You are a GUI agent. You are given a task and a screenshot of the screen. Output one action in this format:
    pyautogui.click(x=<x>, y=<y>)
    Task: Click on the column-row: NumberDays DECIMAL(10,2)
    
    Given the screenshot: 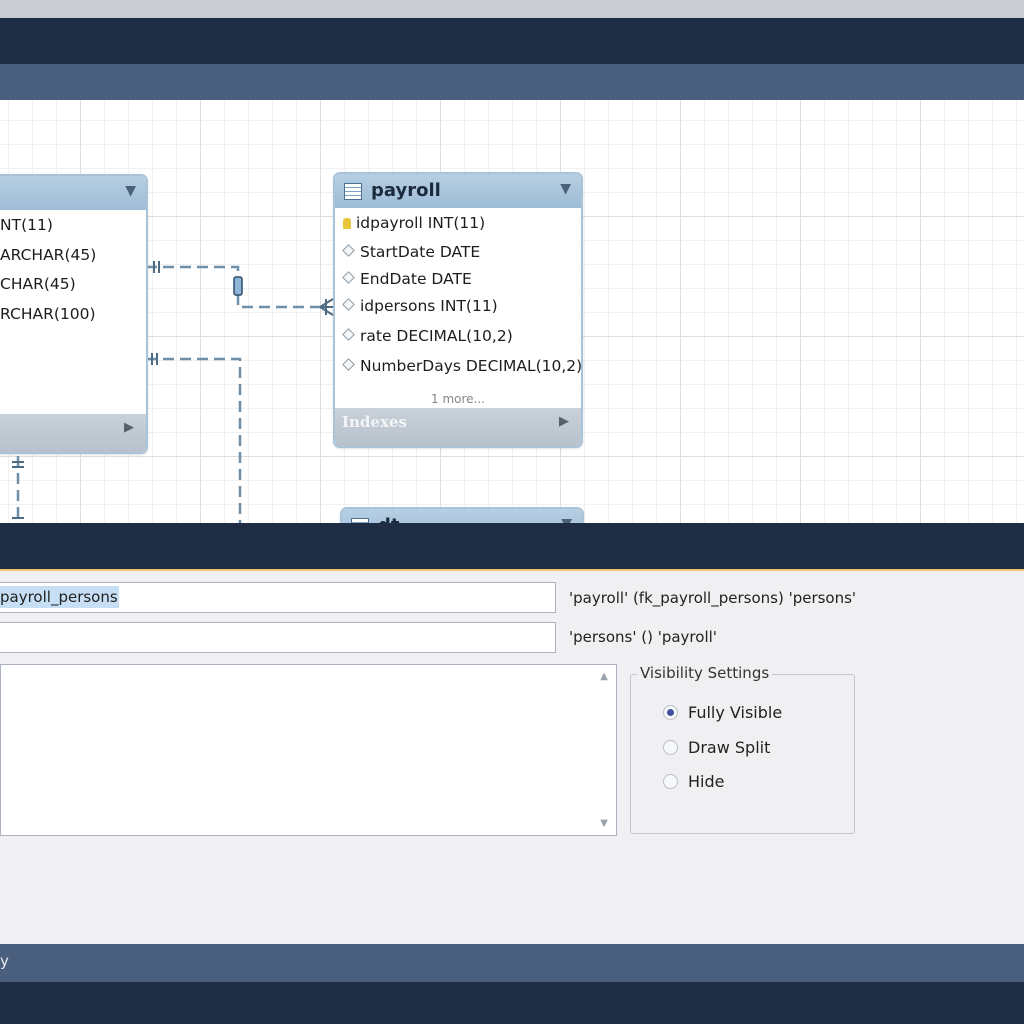 What is the action you would take?
    pyautogui.click(x=462, y=366)
    